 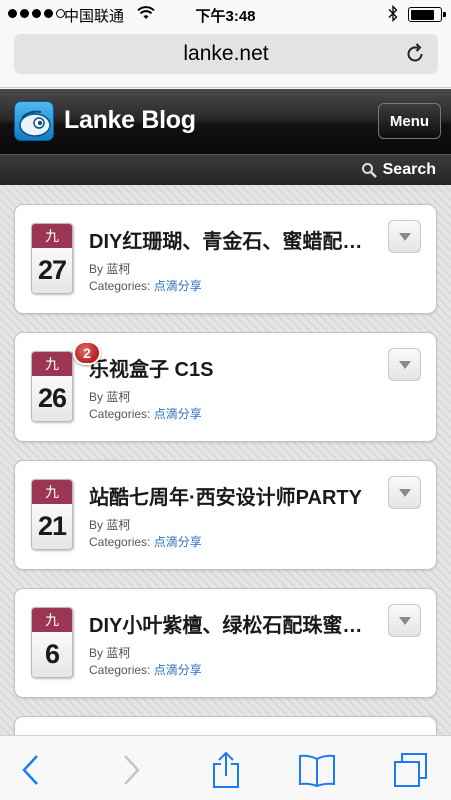 I want to click on site-logo, so click(x=34, y=121).